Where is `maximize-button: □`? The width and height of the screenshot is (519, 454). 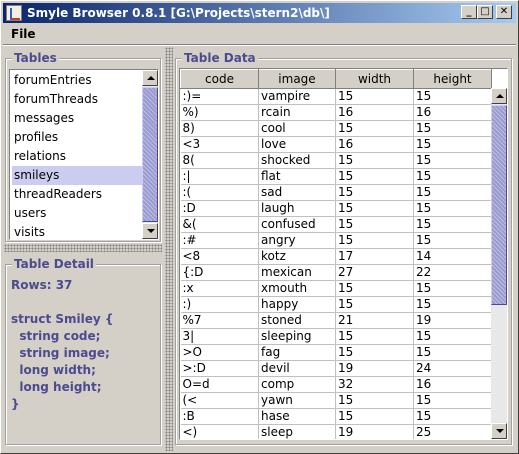 maximize-button: □ is located at coordinates (485, 12).